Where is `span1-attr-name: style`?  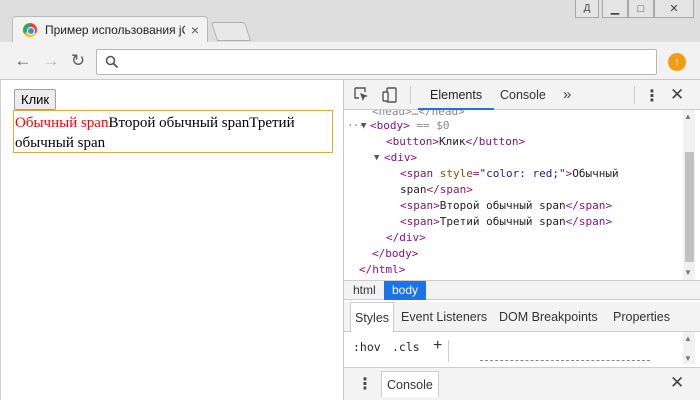
span1-attr-name: style is located at coordinates (456, 173).